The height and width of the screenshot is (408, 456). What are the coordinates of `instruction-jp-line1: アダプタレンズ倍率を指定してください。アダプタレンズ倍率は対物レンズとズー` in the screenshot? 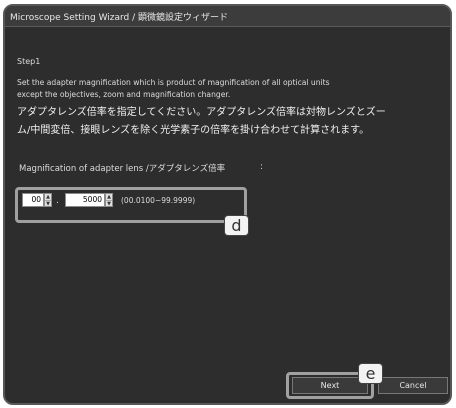 It's located at (201, 112).